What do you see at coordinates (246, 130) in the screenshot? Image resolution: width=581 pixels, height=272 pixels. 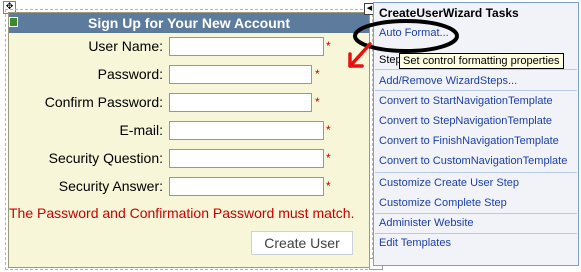 I see `email-input` at bounding box center [246, 130].